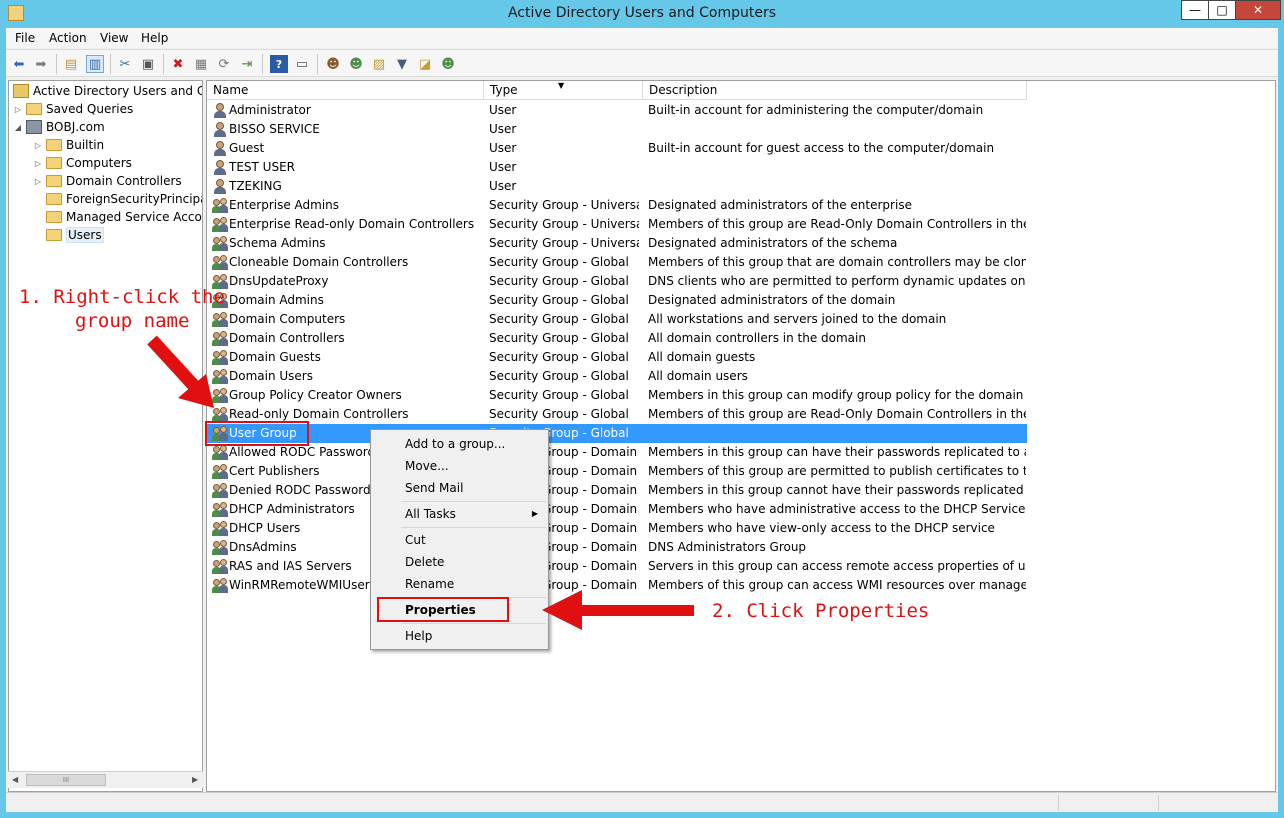 The height and width of the screenshot is (818, 1284). I want to click on arrow-to-properties, so click(618, 610).